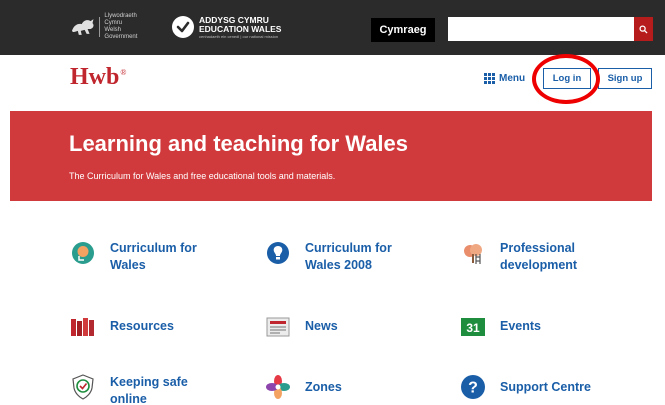 Image resolution: width=665 pixels, height=405 pixels. I want to click on tile-label: Zones, so click(323, 387).